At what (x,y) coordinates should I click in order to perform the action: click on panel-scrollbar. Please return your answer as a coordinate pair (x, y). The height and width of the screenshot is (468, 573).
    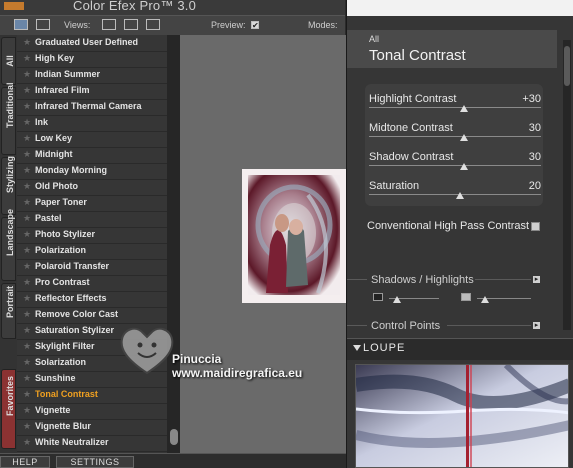
    Looking at the image, I should click on (567, 185).